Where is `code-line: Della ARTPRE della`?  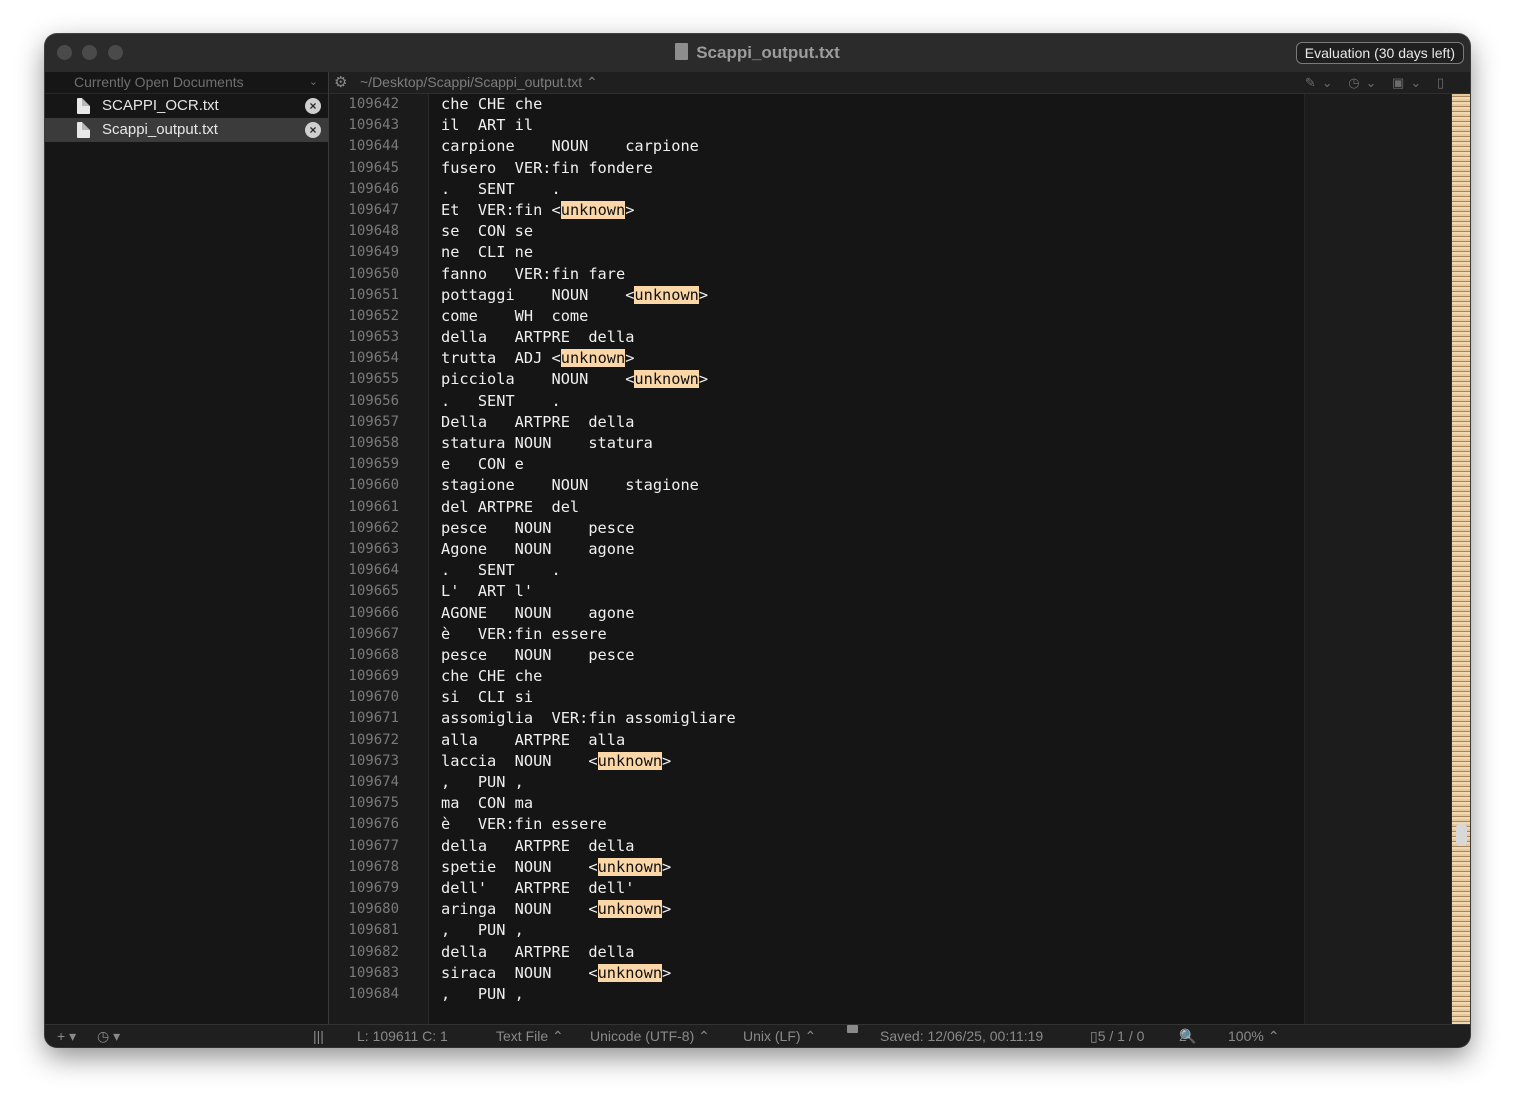 code-line: Della ARTPRE della is located at coordinates (870, 422).